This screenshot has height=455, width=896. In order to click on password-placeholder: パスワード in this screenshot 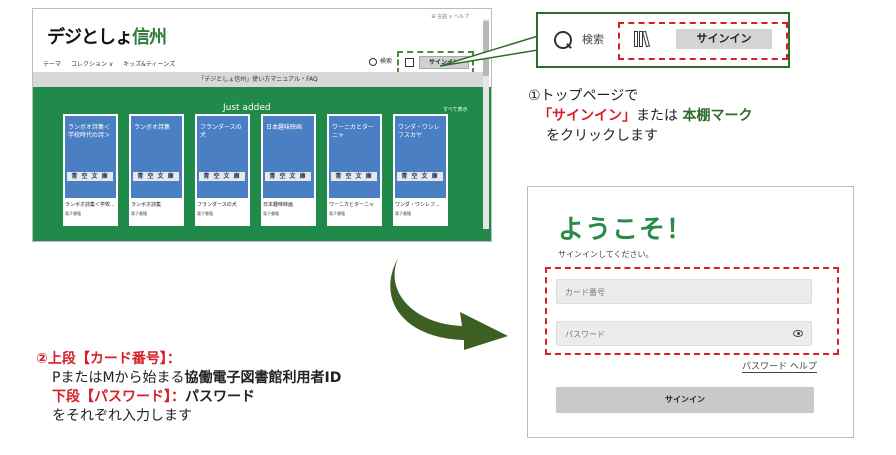, I will do `click(585, 334)`.